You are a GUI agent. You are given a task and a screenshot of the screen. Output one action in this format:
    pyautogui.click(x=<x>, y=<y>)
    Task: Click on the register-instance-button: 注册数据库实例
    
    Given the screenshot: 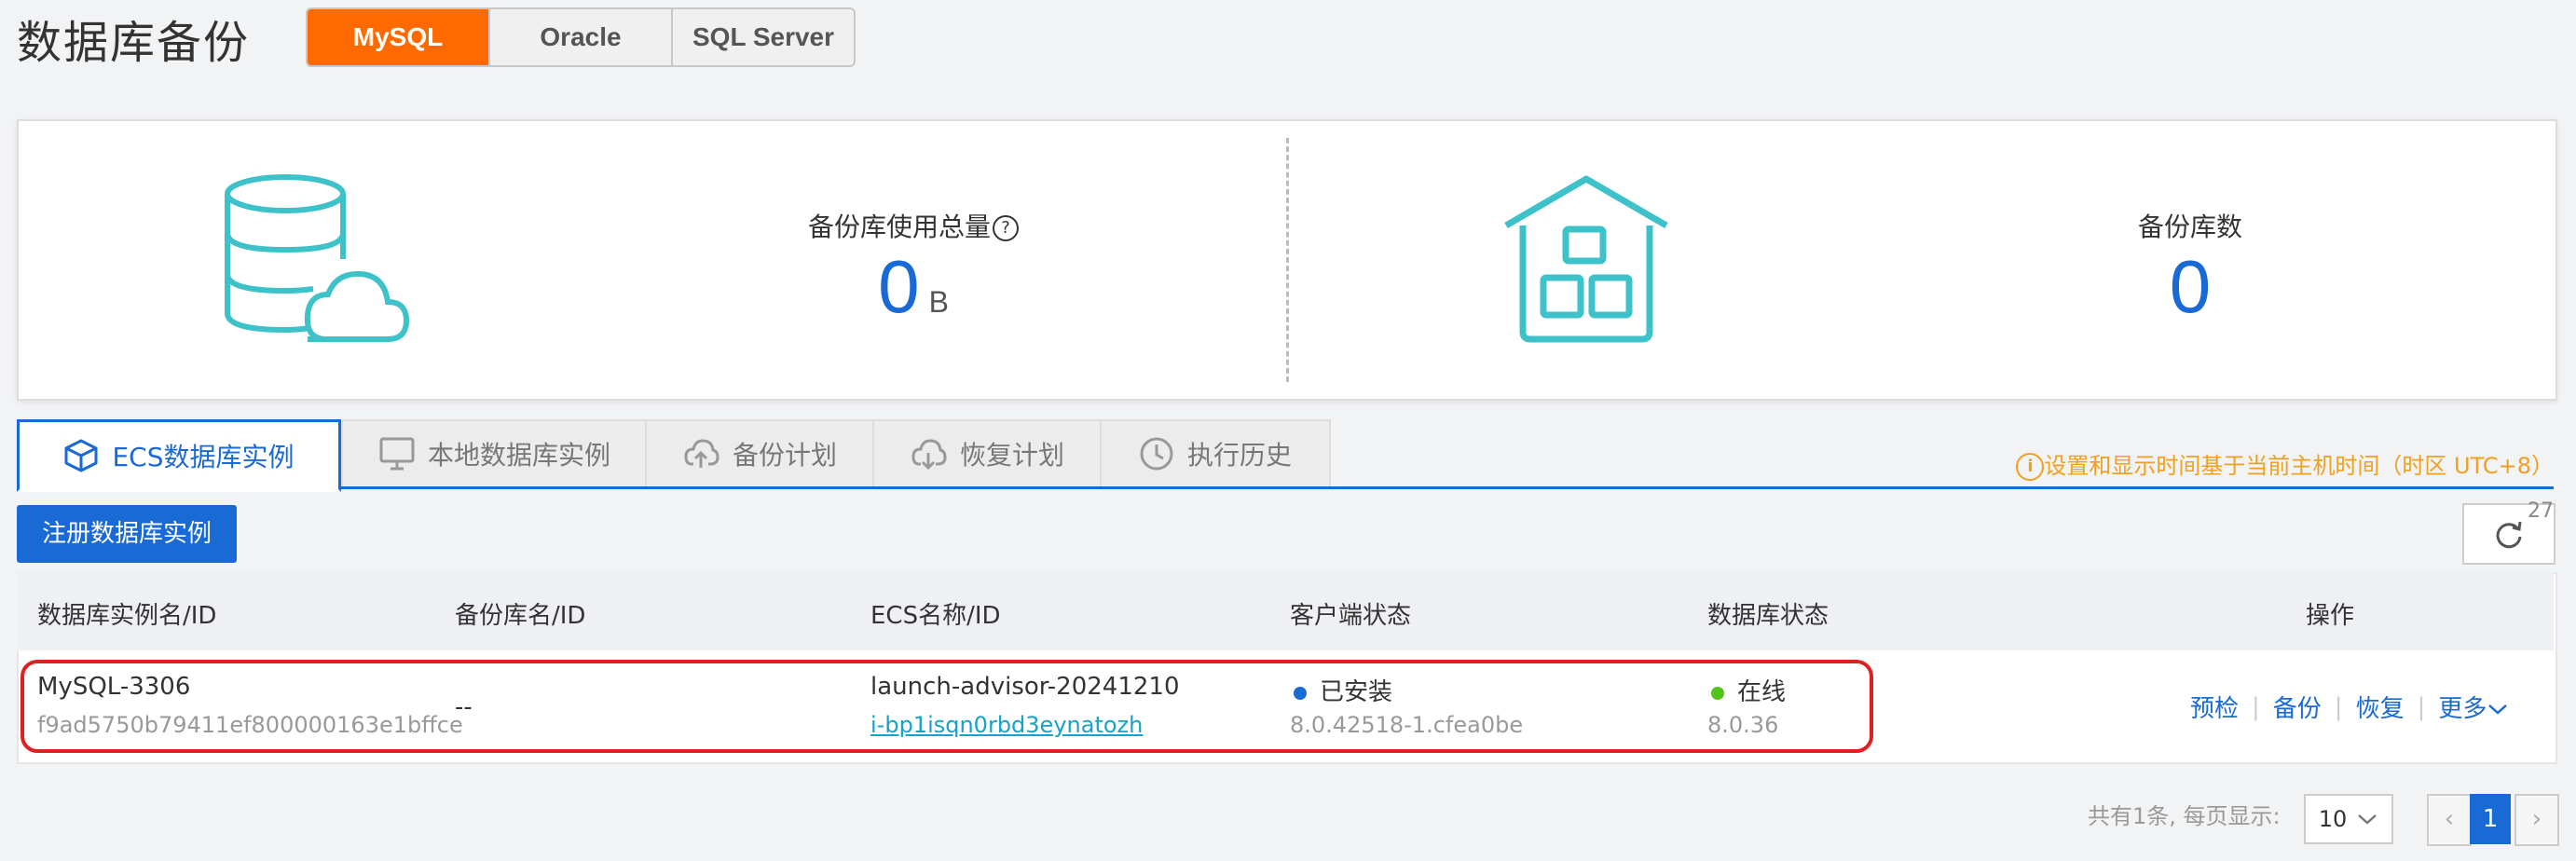 What is the action you would take?
    pyautogui.click(x=127, y=534)
    